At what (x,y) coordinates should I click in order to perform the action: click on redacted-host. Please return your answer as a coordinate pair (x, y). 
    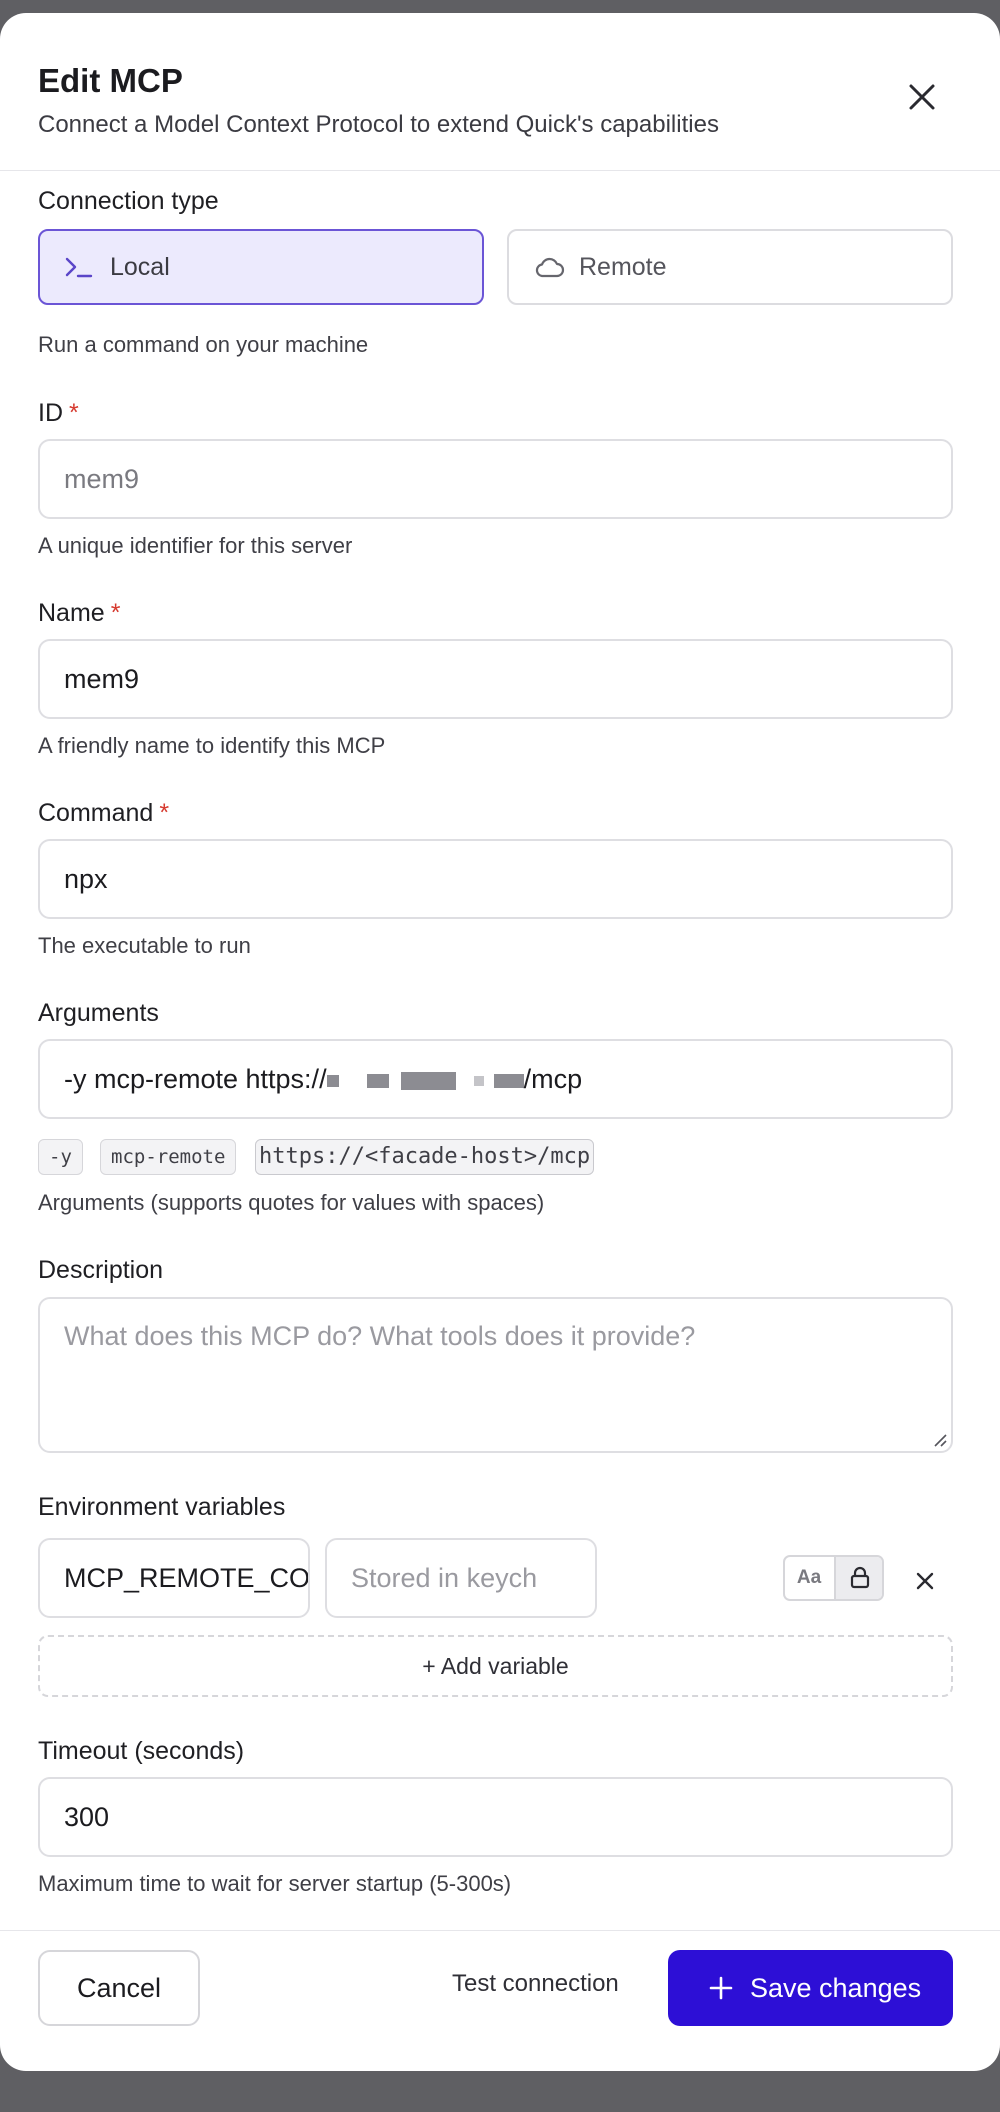
    Looking at the image, I should click on (425, 1079).